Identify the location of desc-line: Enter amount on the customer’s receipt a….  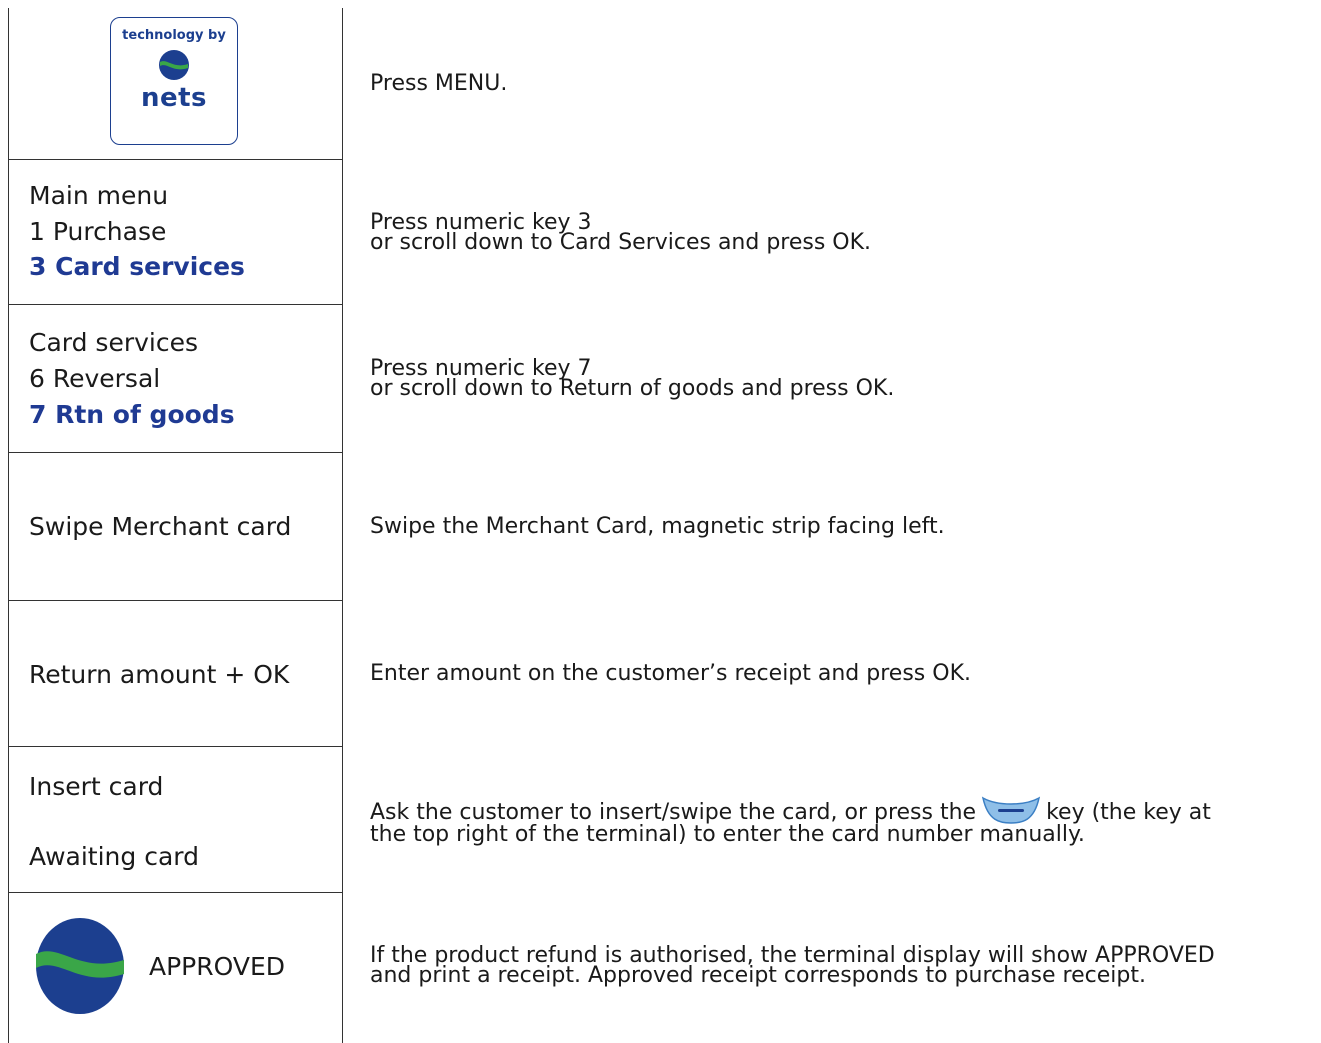
(670, 673).